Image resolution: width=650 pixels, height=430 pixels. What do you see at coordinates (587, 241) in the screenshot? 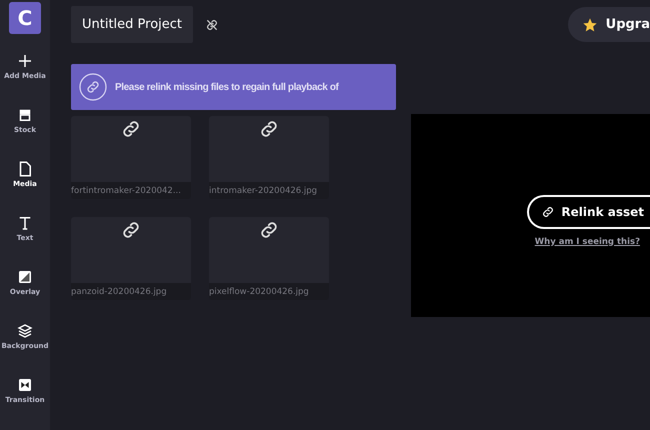
I see `help-link: Why am I seeing this?` at bounding box center [587, 241].